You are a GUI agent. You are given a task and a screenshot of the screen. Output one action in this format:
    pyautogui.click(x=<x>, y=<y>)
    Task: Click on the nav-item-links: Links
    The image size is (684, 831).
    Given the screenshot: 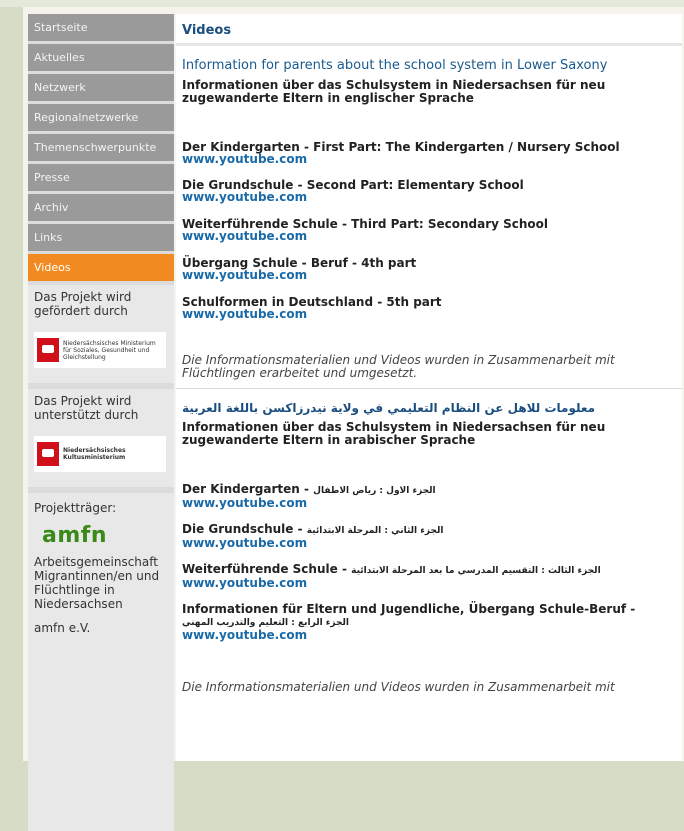 What is the action you would take?
    pyautogui.click(x=101, y=237)
    